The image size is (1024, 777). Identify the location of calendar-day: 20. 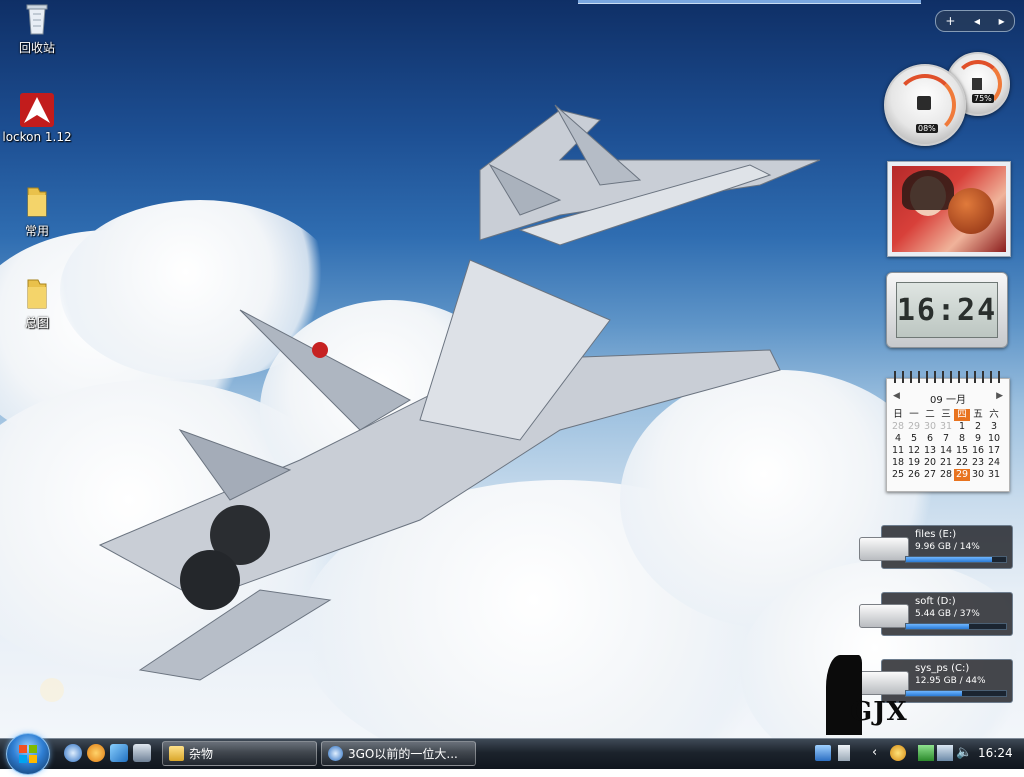
(930, 463).